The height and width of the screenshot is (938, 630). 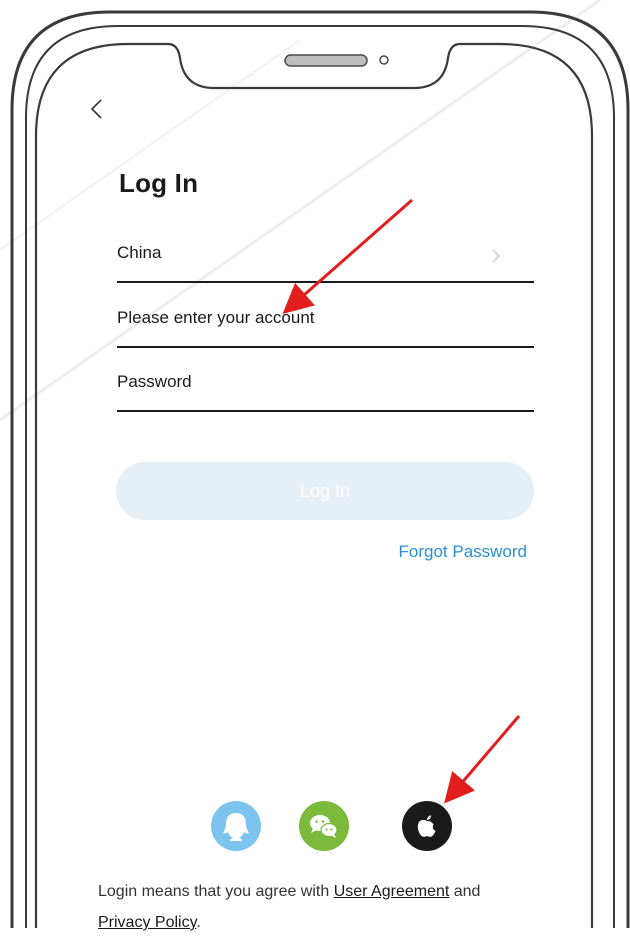 What do you see at coordinates (96, 109) in the screenshot?
I see `chevron-left-icon` at bounding box center [96, 109].